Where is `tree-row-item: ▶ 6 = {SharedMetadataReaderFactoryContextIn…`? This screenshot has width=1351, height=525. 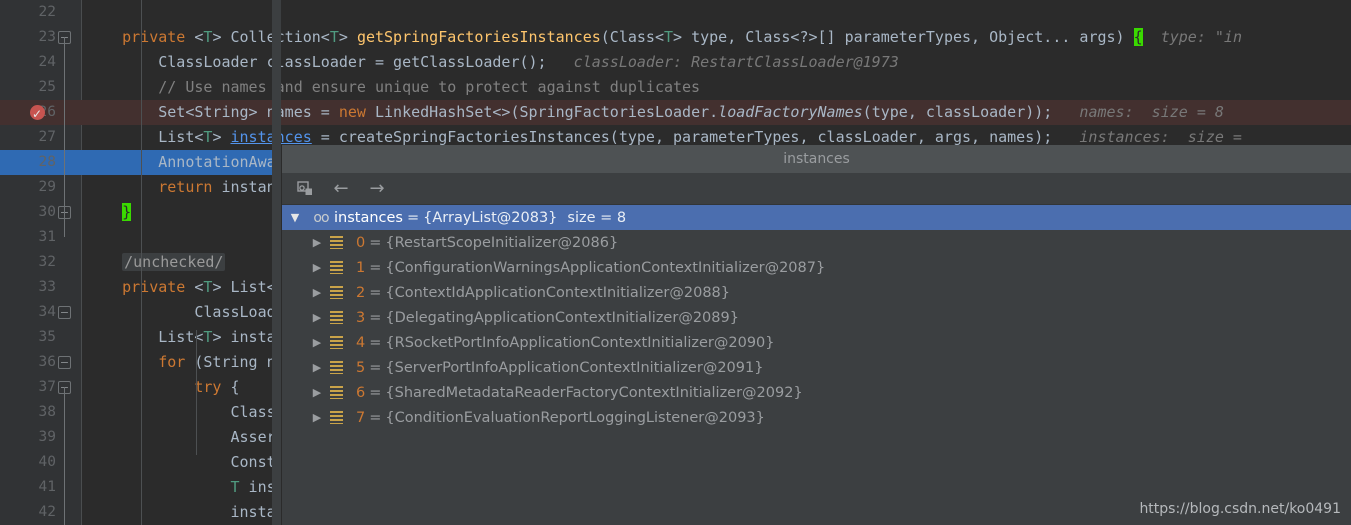 tree-row-item: ▶ 6 = {SharedMetadataReaderFactoryContextIn… is located at coordinates (816, 392).